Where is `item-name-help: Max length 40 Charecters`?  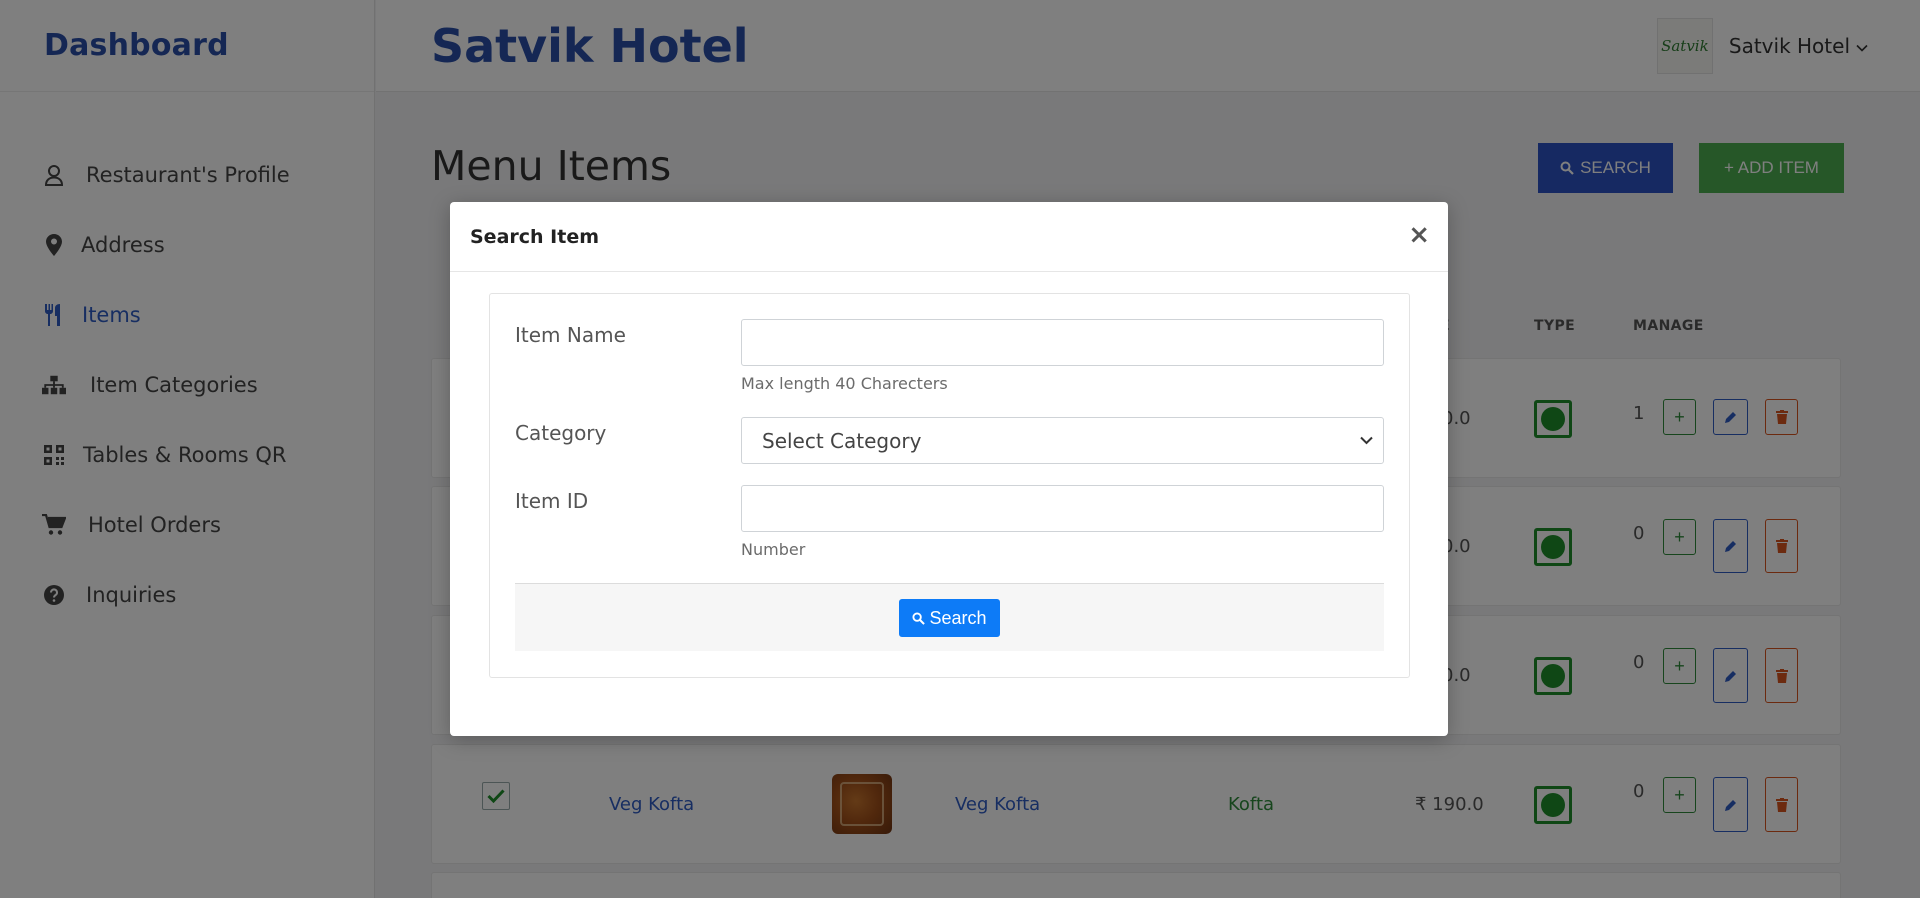
item-name-help: Max length 40 Charecters is located at coordinates (844, 383).